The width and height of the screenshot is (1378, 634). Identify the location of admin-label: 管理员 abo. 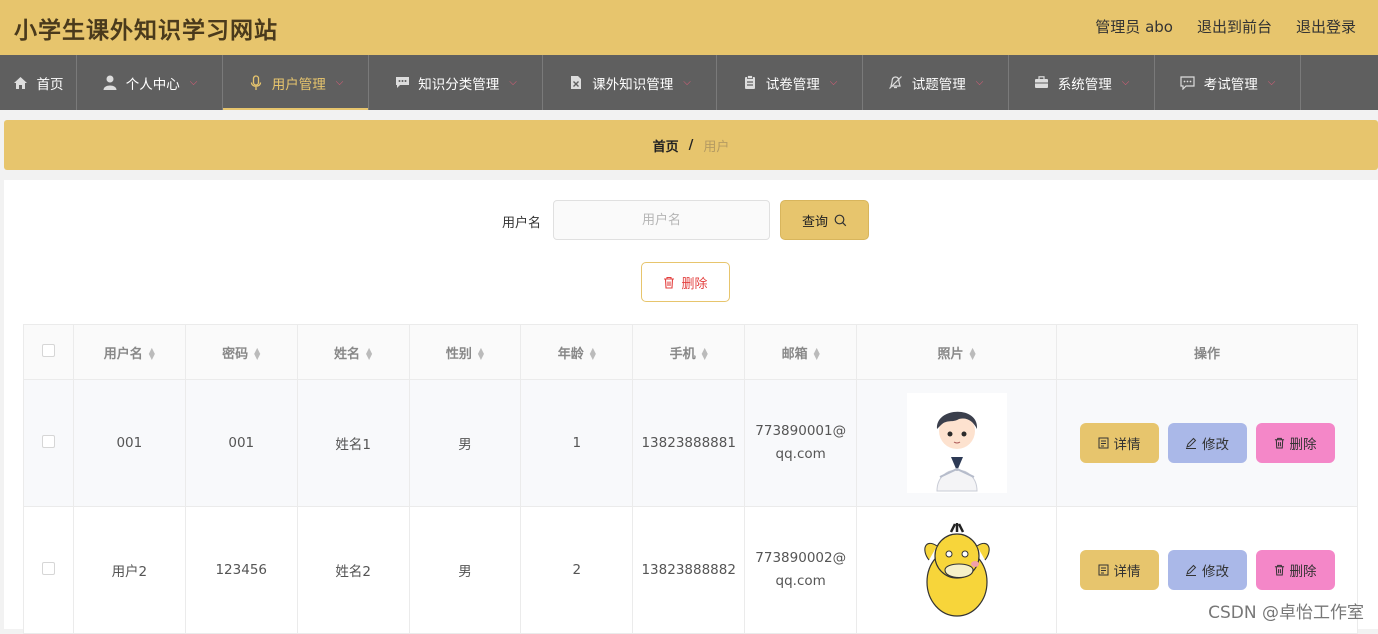
(1134, 27).